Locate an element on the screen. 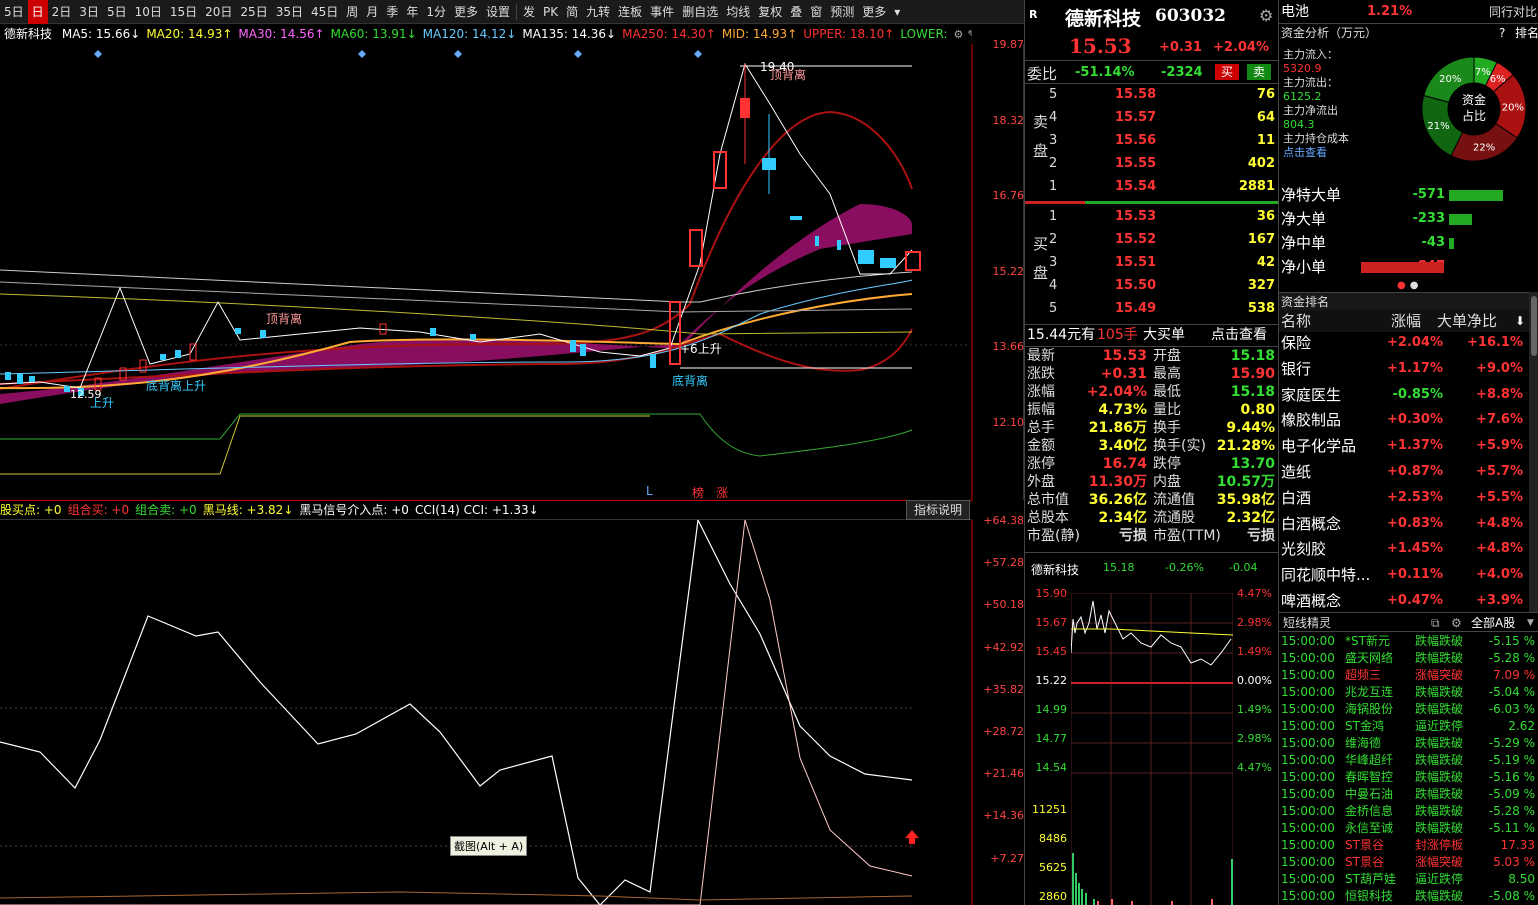  chart-tool-icon: ⚙ is located at coordinates (959, 34).